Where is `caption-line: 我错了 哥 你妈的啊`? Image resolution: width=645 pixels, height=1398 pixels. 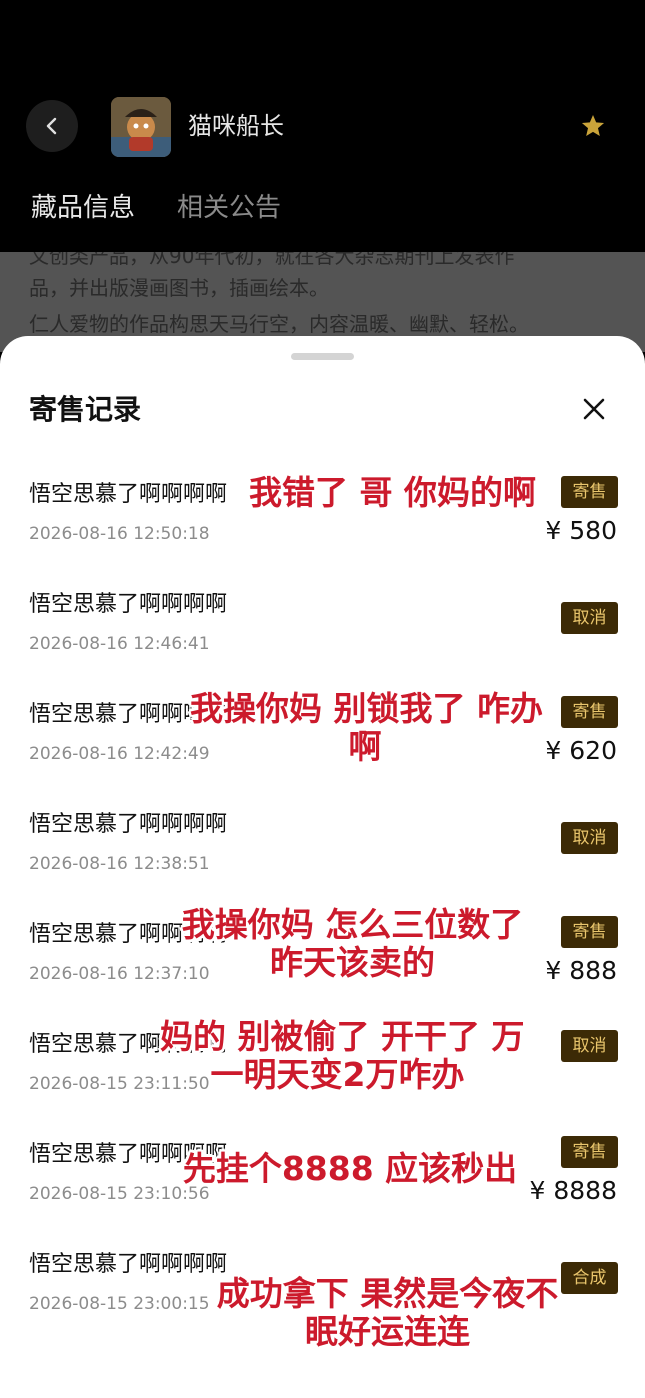
caption-line: 我错了 哥 你妈的啊 is located at coordinates (392, 492).